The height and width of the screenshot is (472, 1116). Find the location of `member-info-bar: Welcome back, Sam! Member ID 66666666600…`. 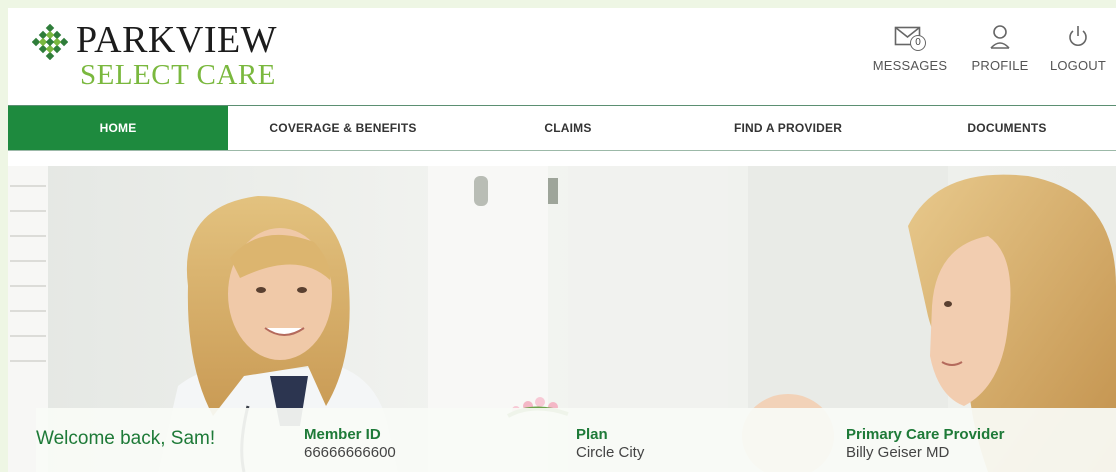

member-info-bar: Welcome back, Sam! Member ID 66666666600… is located at coordinates (576, 440).